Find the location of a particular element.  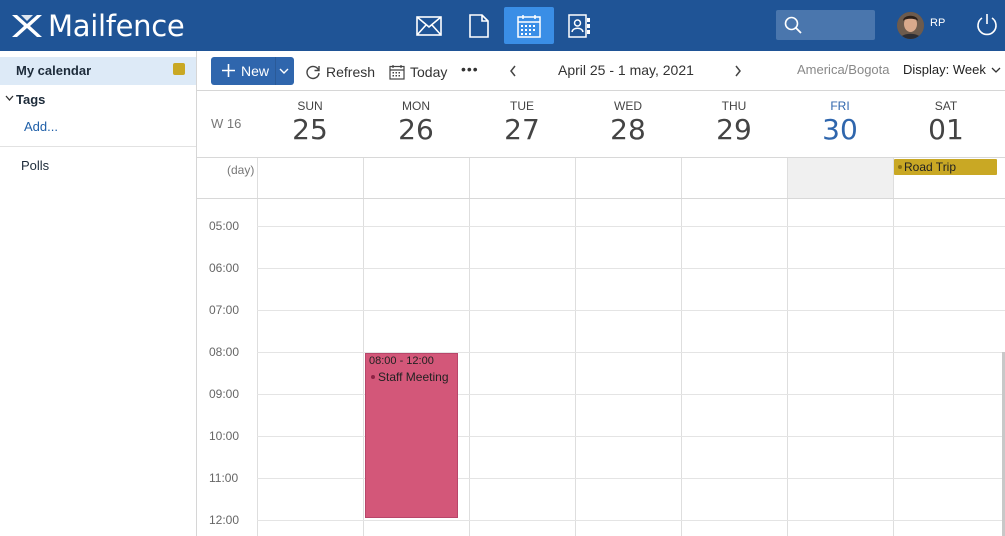

time-label: 10:00 is located at coordinates (224, 436).